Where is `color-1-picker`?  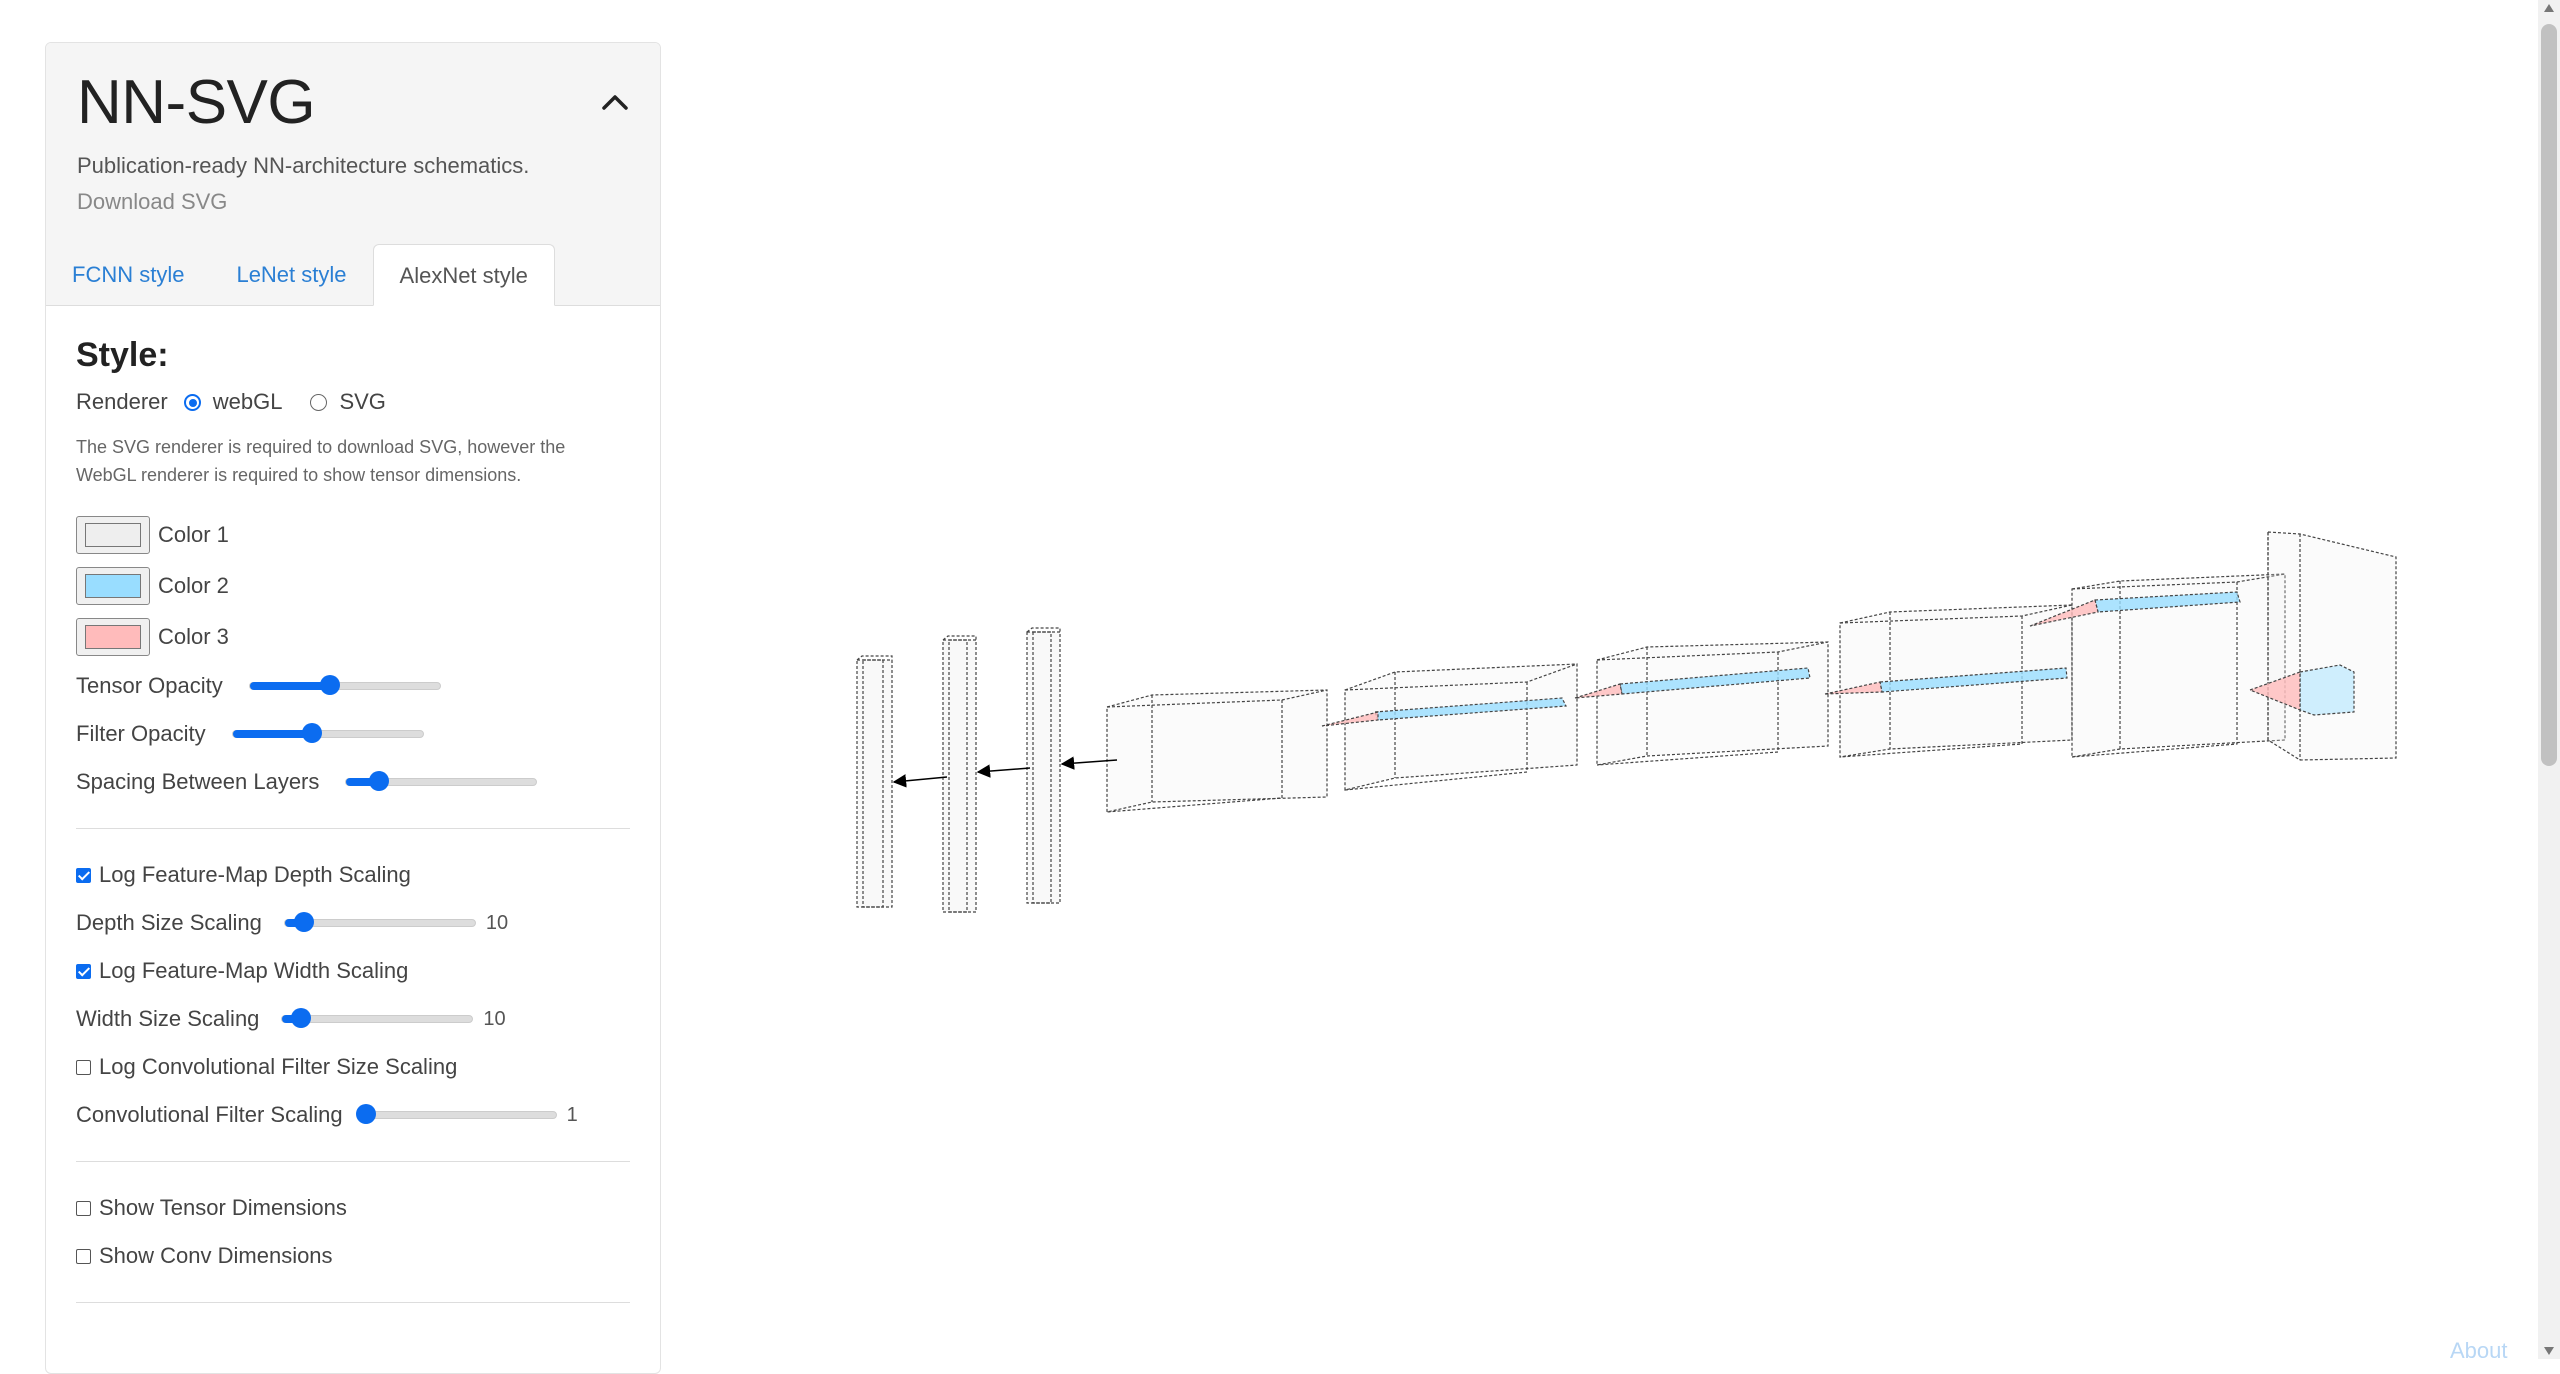
color-1-picker is located at coordinates (113, 534).